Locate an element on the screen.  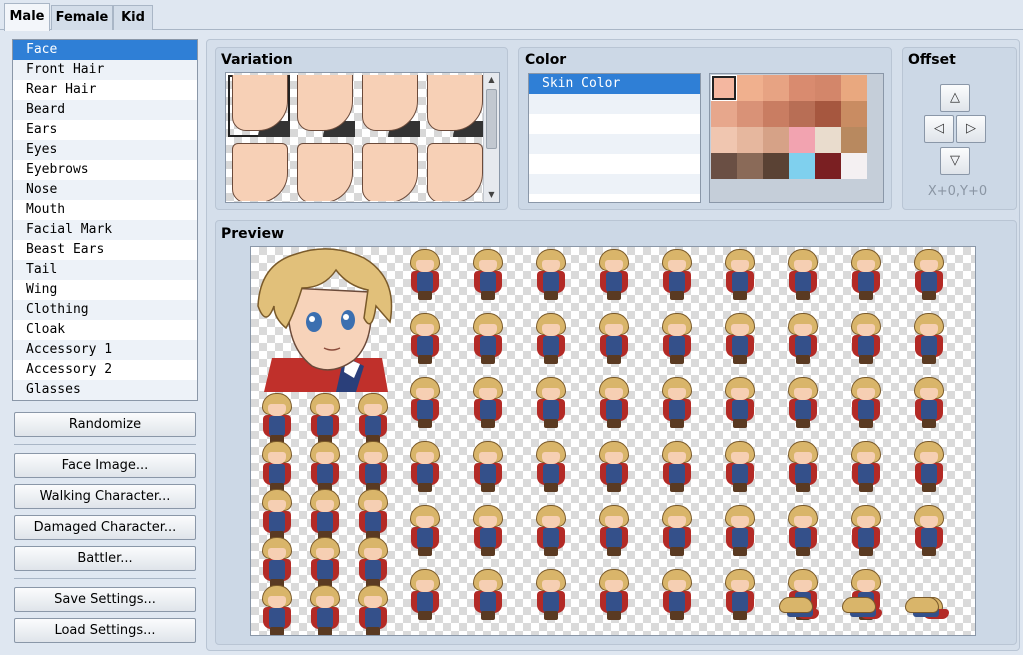
scroll-down-icon: ▼ is located at coordinates (491, 195).